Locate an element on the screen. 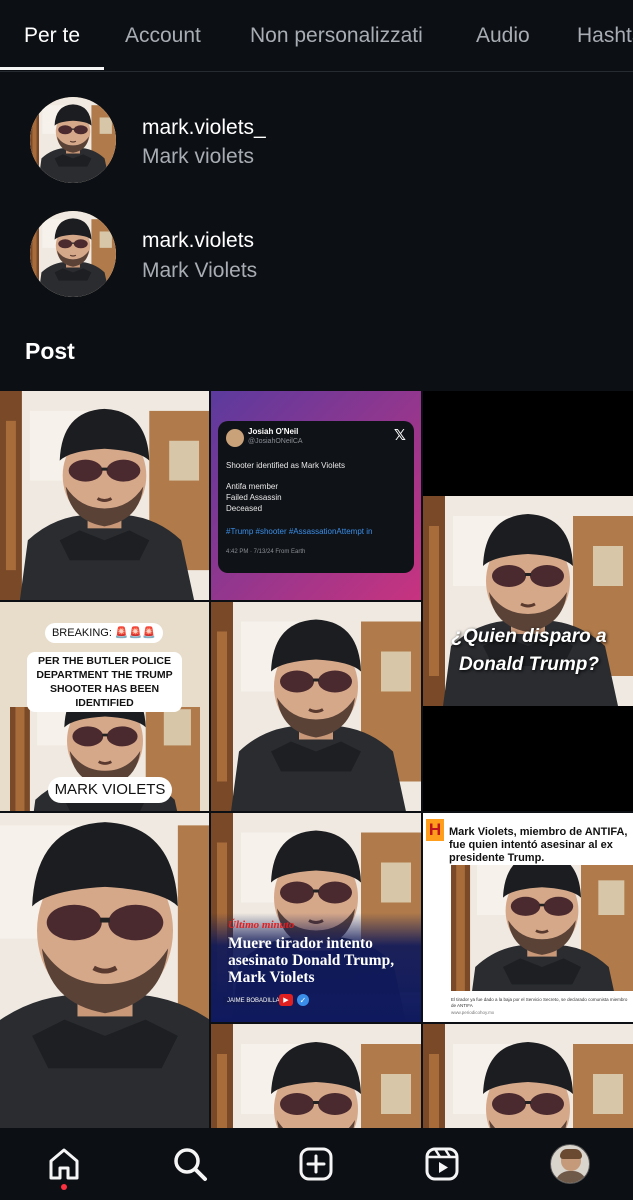  account-username: mark.violets_ is located at coordinates (204, 127).